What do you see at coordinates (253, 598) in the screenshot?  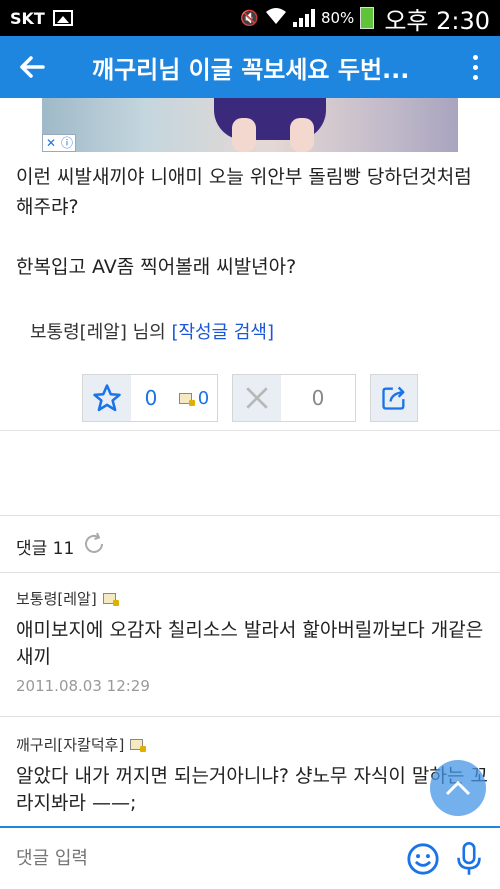 I see `comment-author-row: 보통령[레알]` at bounding box center [253, 598].